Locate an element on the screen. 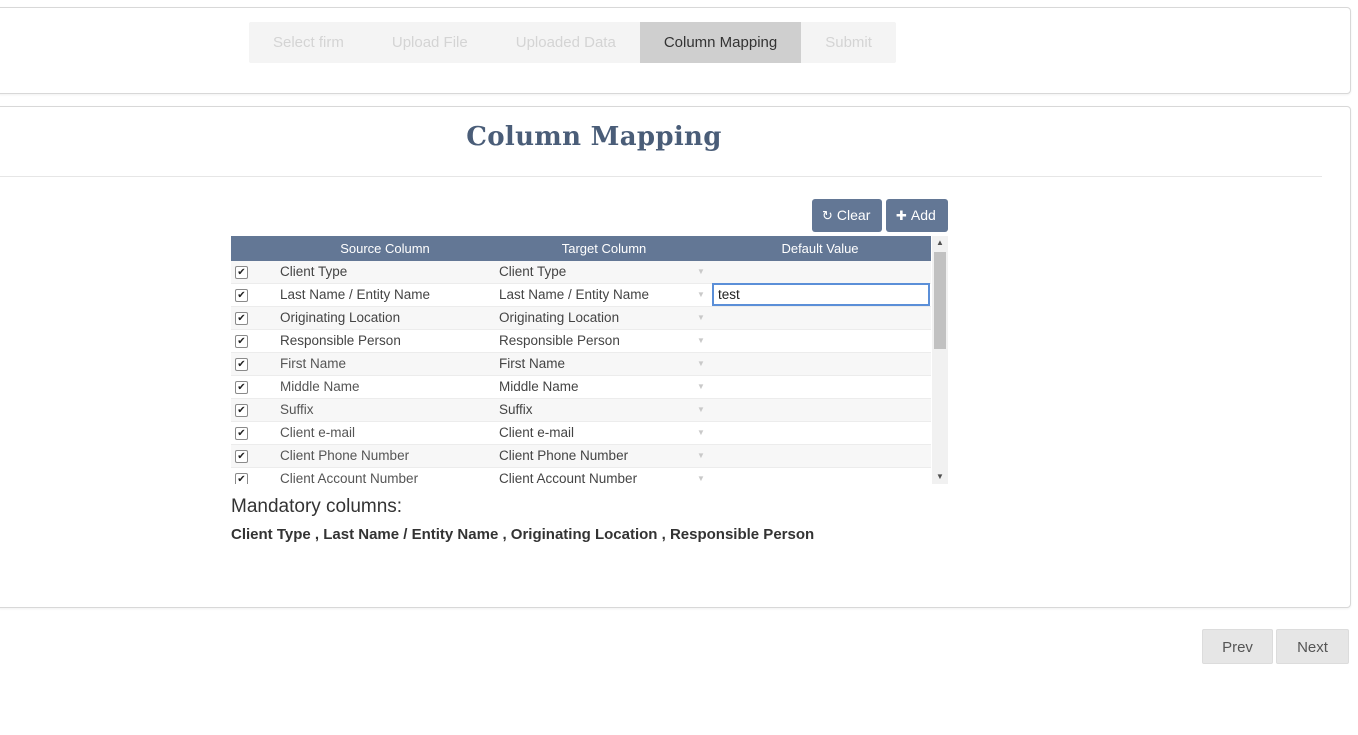  scroll-down-icon: ▼ is located at coordinates (940, 477).